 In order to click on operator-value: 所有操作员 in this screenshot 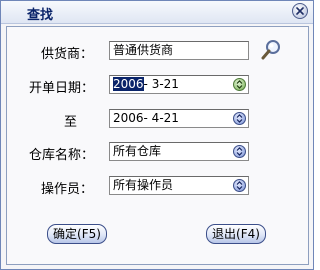, I will do `click(143, 185)`.